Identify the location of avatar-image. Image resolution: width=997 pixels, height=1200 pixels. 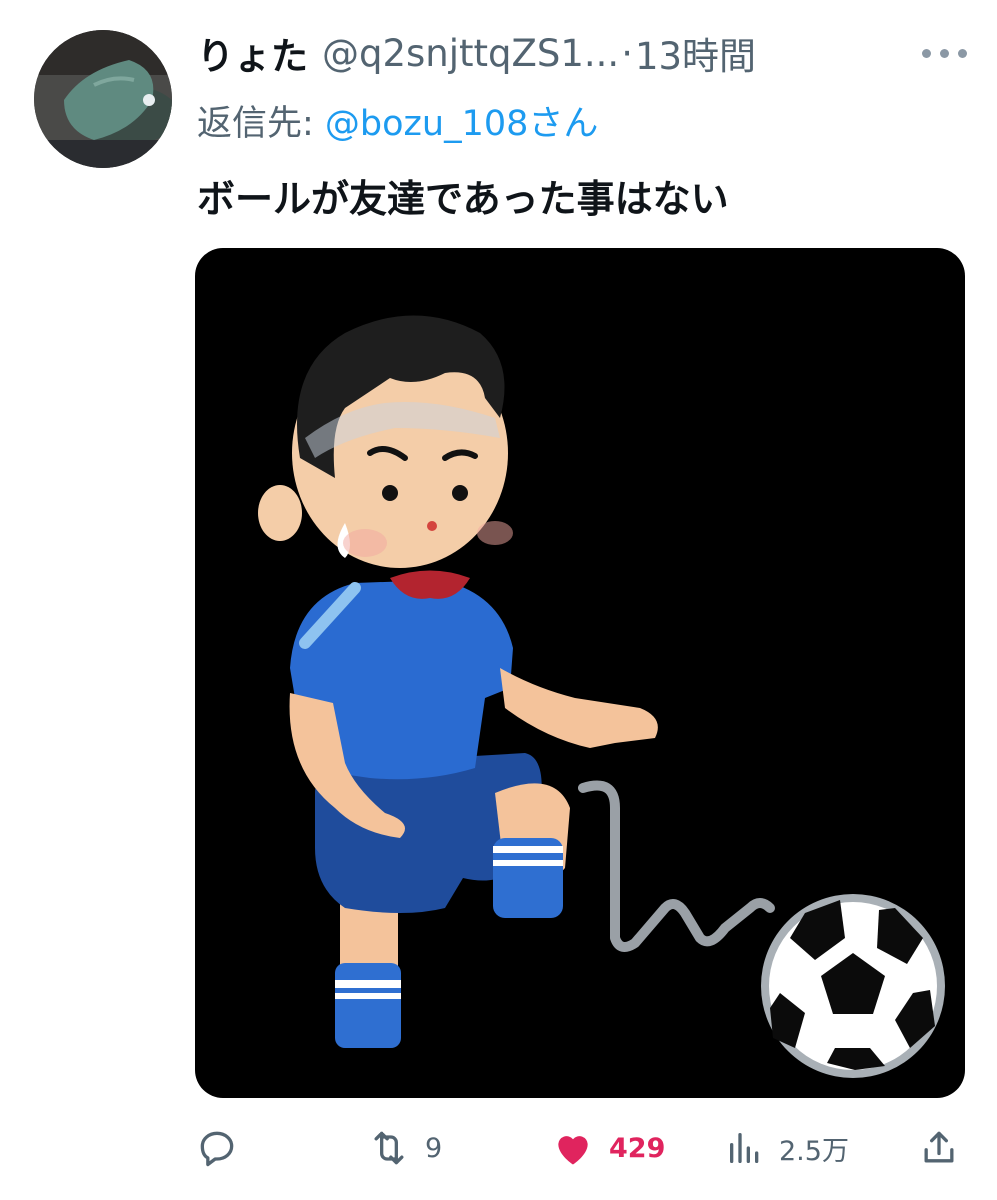
(103, 99).